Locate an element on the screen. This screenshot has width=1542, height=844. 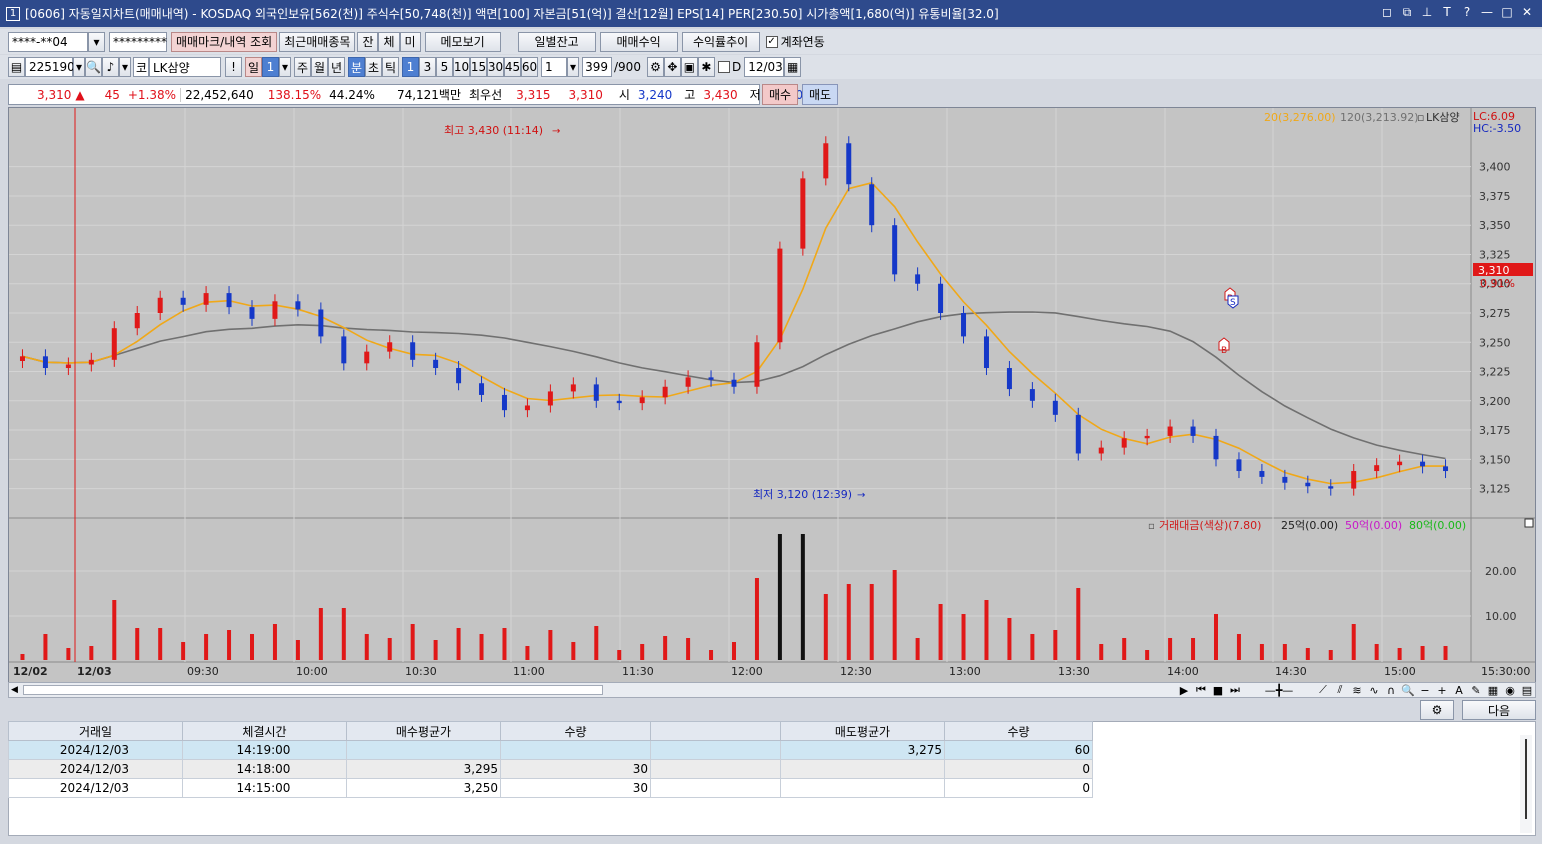
alert-icon: ! is located at coordinates (233, 67).